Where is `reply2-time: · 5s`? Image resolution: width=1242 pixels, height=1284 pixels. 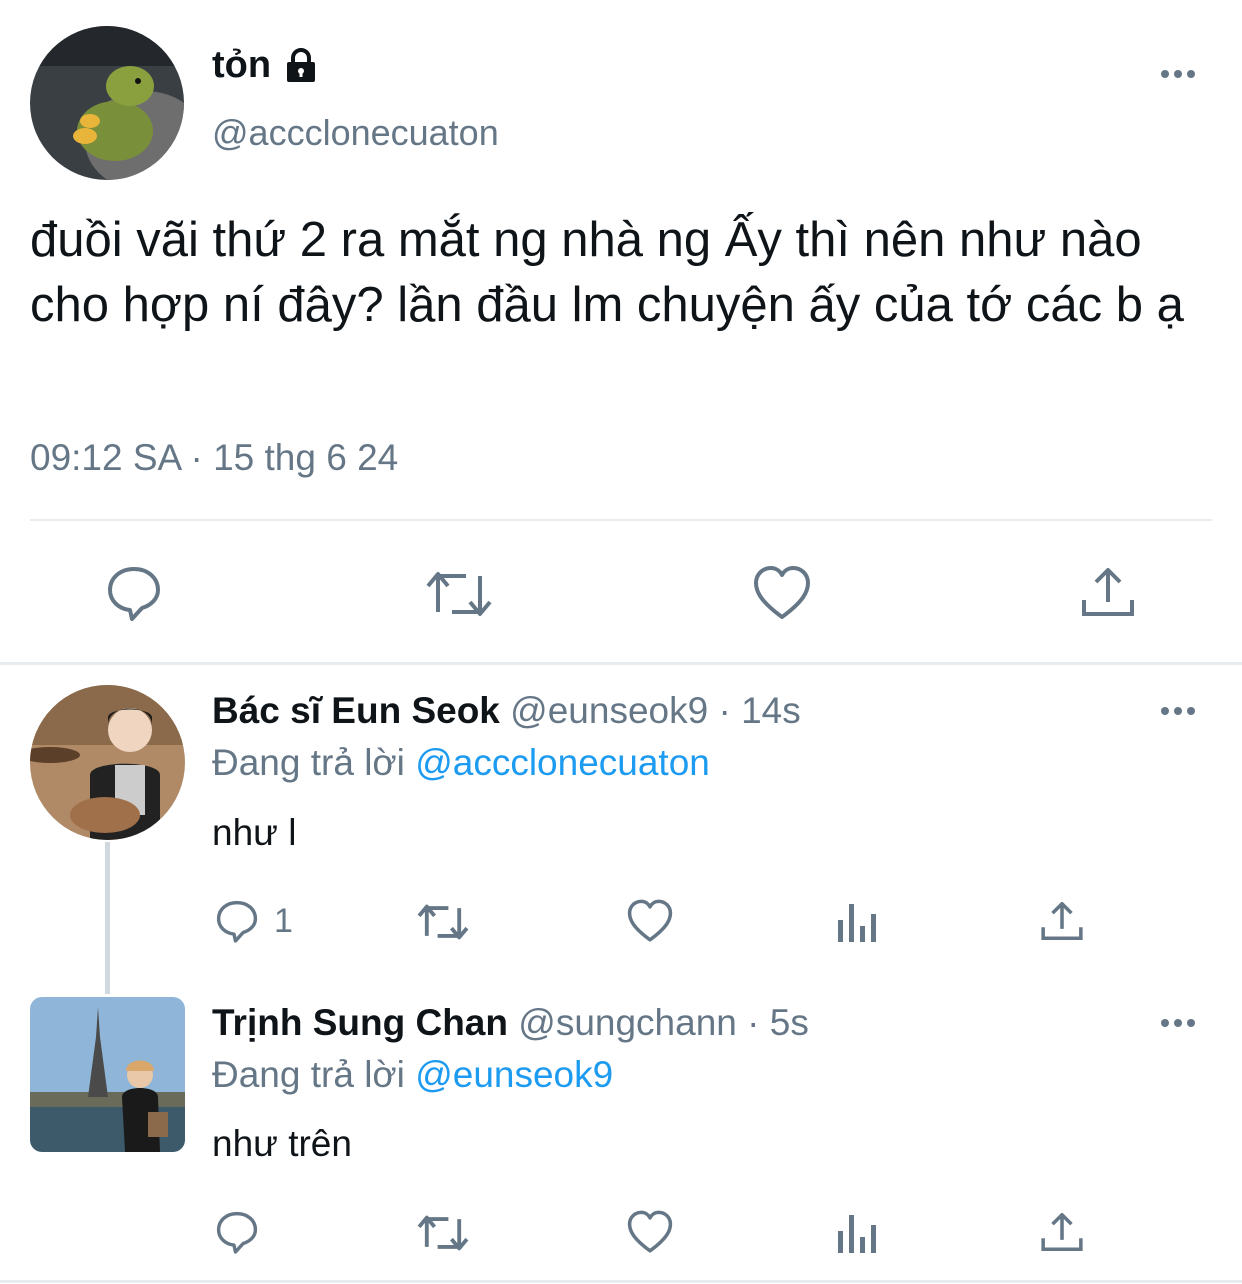
reply2-time: · 5s is located at coordinates (778, 1022).